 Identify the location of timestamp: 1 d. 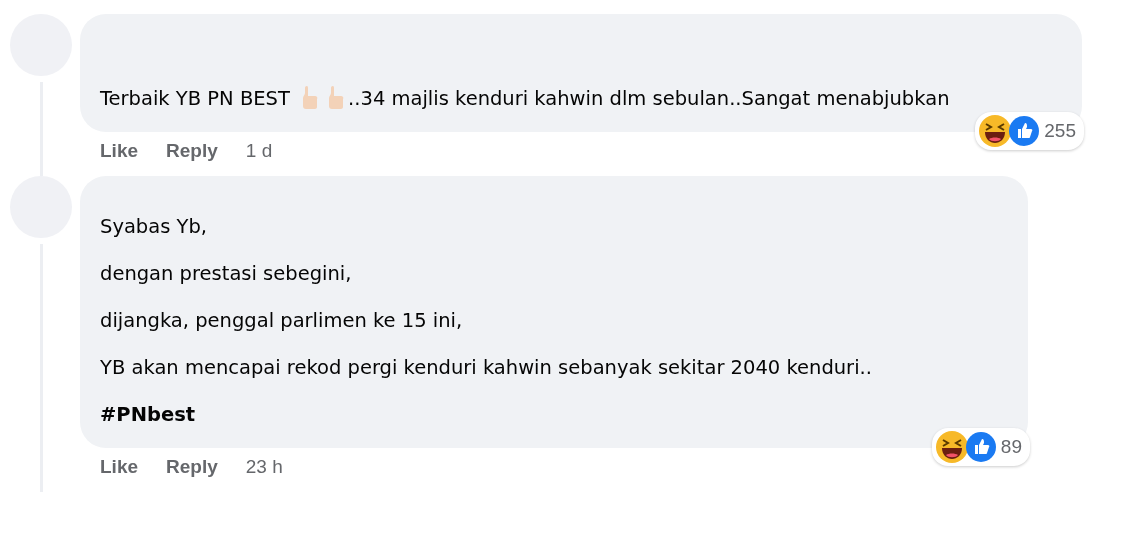
(259, 151).